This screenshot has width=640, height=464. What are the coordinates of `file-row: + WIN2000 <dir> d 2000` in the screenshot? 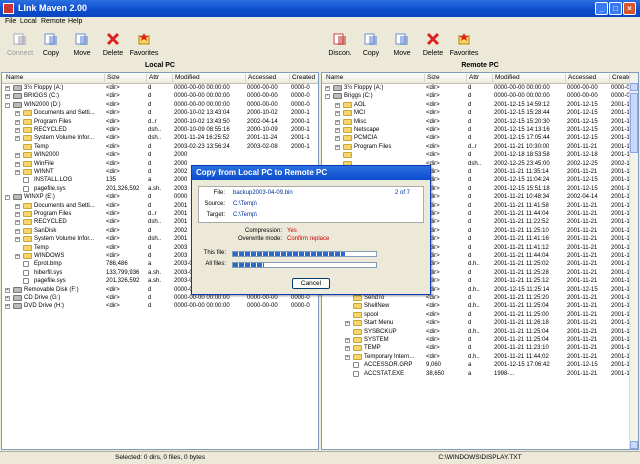 It's located at (160, 155).